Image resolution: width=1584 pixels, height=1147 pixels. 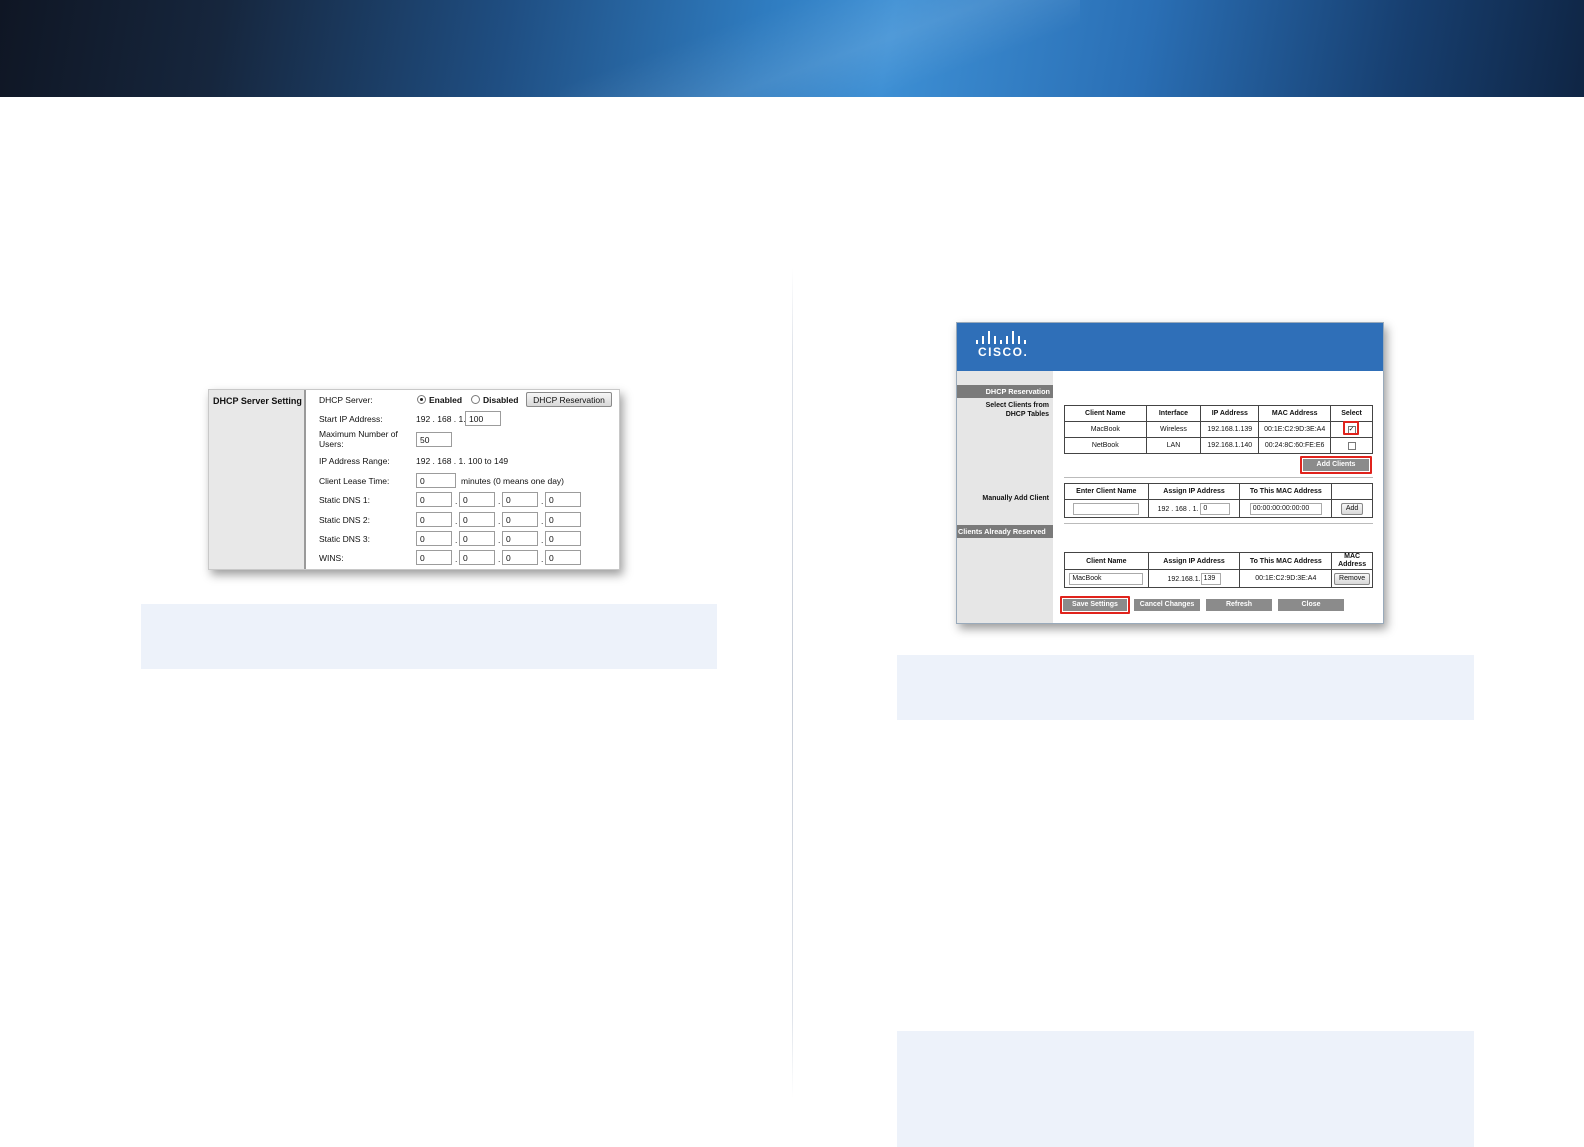 I want to click on col-empty, so click(x=1352, y=491).